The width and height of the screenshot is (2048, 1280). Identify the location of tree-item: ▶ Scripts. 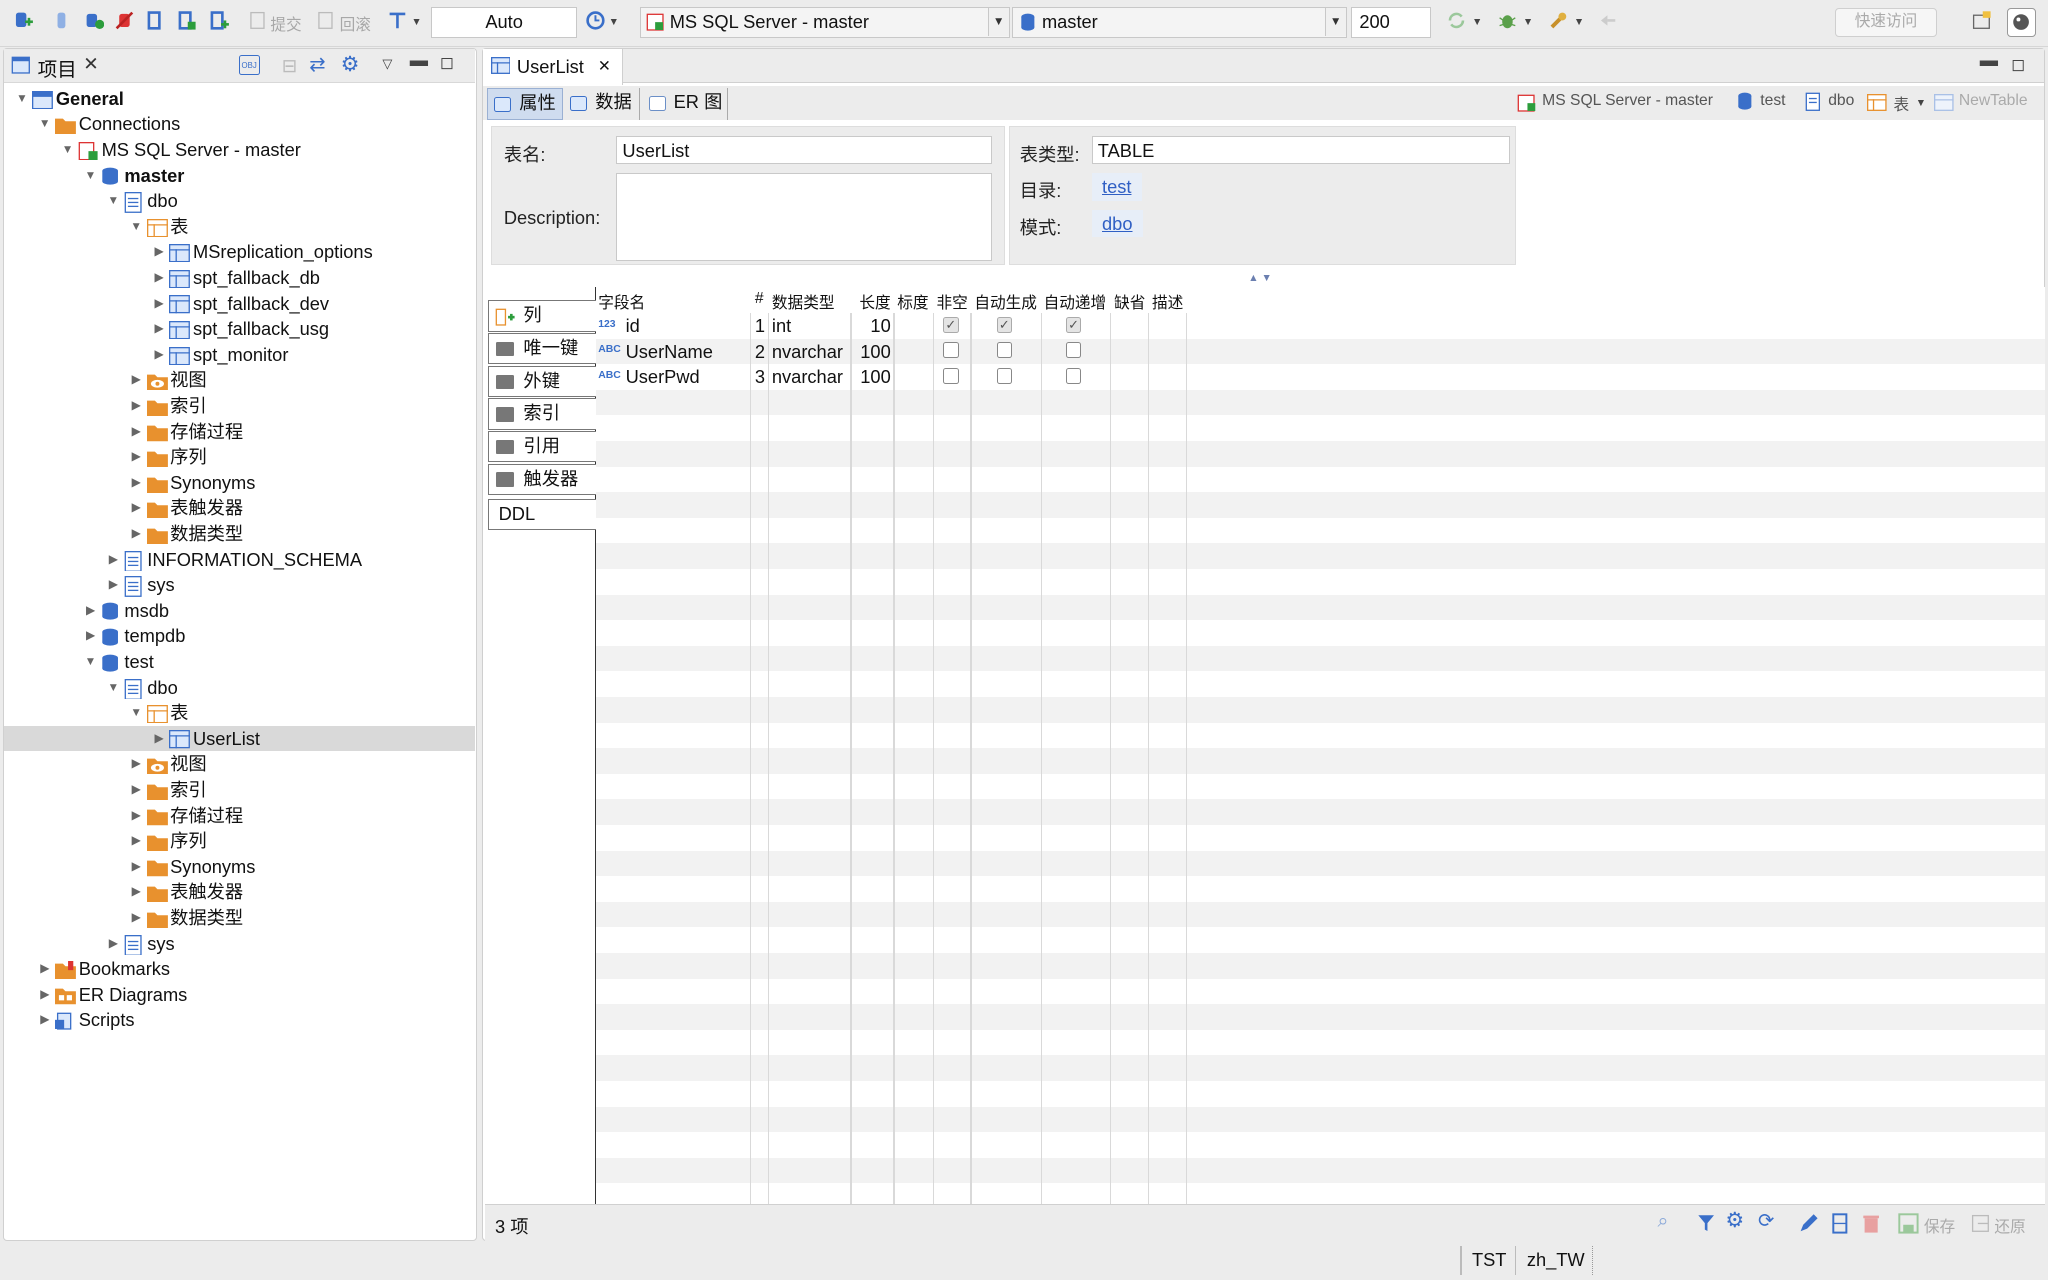
(240, 1020).